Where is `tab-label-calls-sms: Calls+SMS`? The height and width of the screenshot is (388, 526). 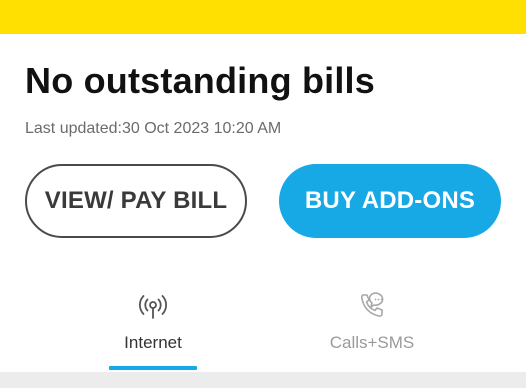 tab-label-calls-sms: Calls+SMS is located at coordinates (372, 342).